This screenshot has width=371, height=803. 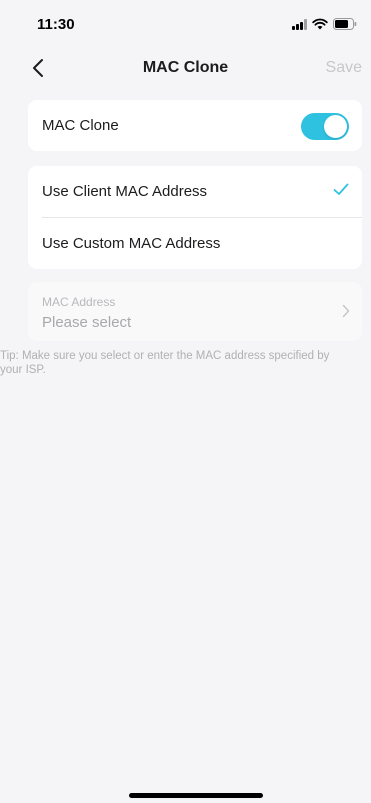 I want to click on mac-address-placeholder: Please select, so click(x=87, y=322).